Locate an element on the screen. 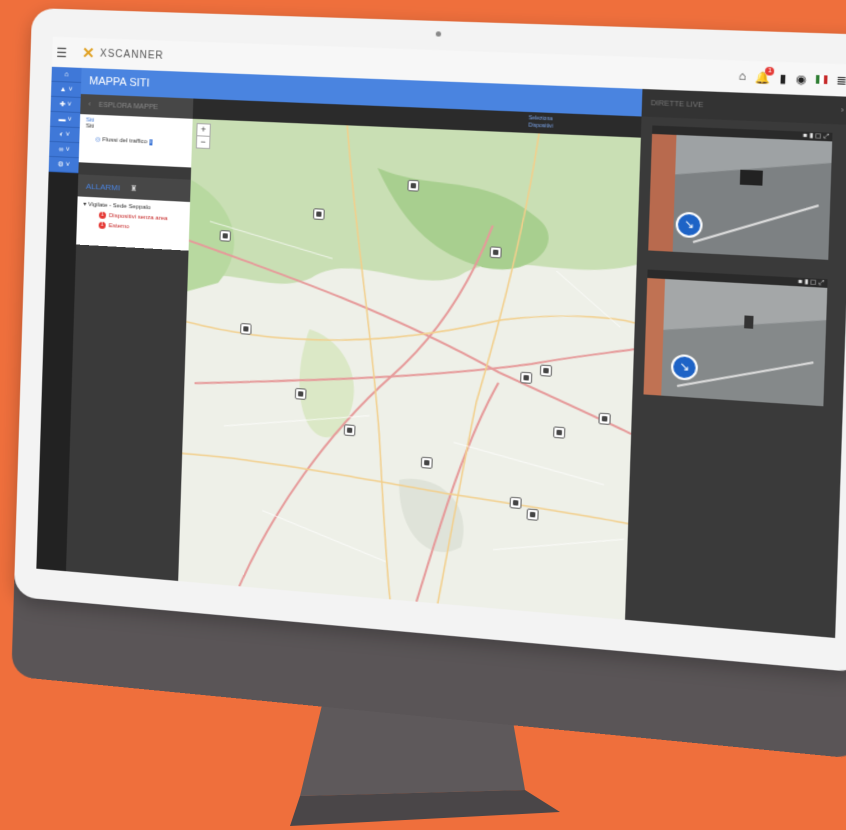  alarm-person-icon: ♜ is located at coordinates (133, 187).